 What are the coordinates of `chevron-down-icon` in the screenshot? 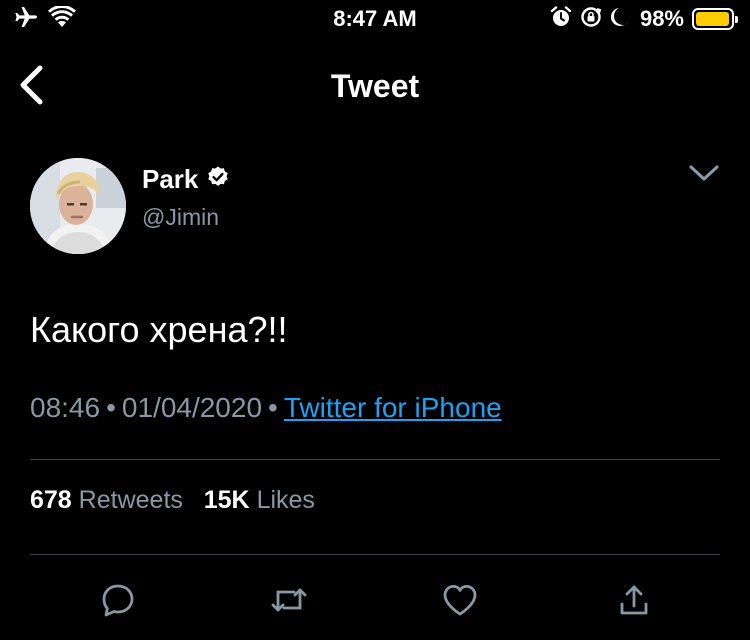 It's located at (704, 173).